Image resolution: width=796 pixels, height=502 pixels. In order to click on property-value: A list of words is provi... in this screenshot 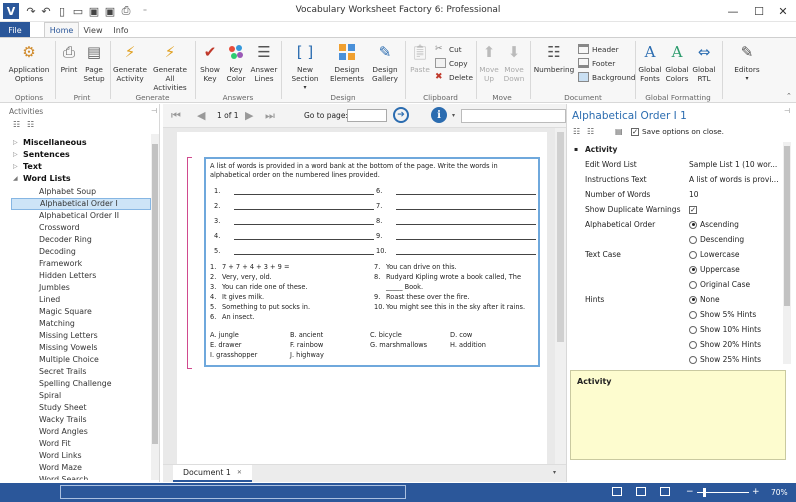, I will do `click(734, 179)`.